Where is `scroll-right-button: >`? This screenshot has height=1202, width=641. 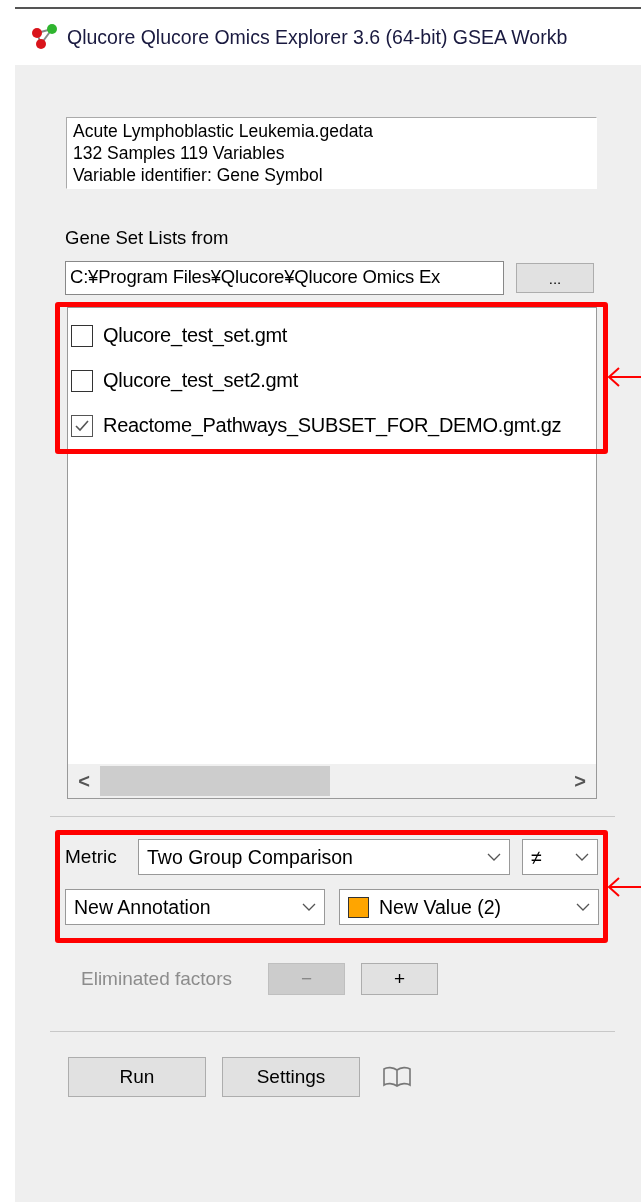
scroll-right-button: > is located at coordinates (580, 781).